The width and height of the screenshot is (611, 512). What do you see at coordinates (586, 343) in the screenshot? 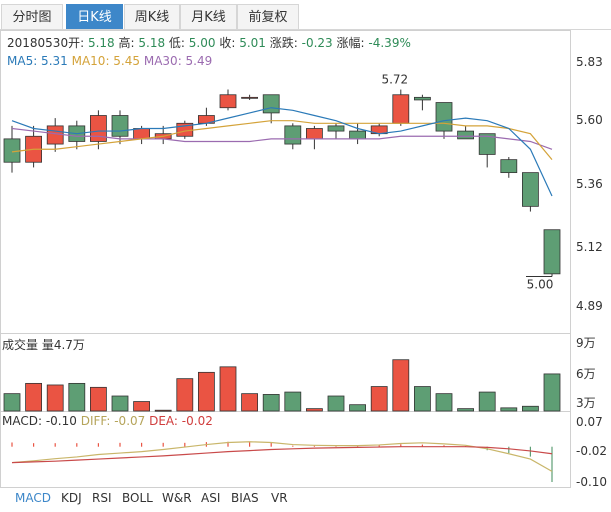
I see `volume-tick: 9万` at bounding box center [586, 343].